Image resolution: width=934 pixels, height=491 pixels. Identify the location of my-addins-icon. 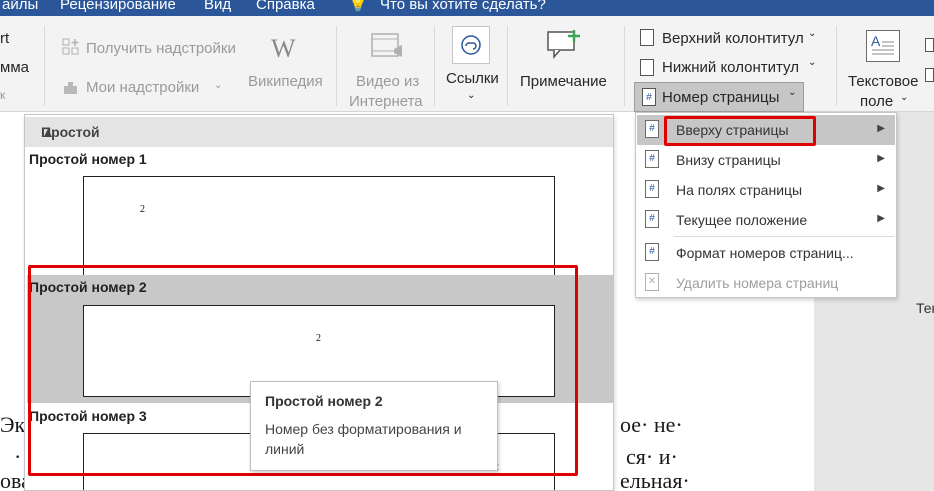
(71, 87).